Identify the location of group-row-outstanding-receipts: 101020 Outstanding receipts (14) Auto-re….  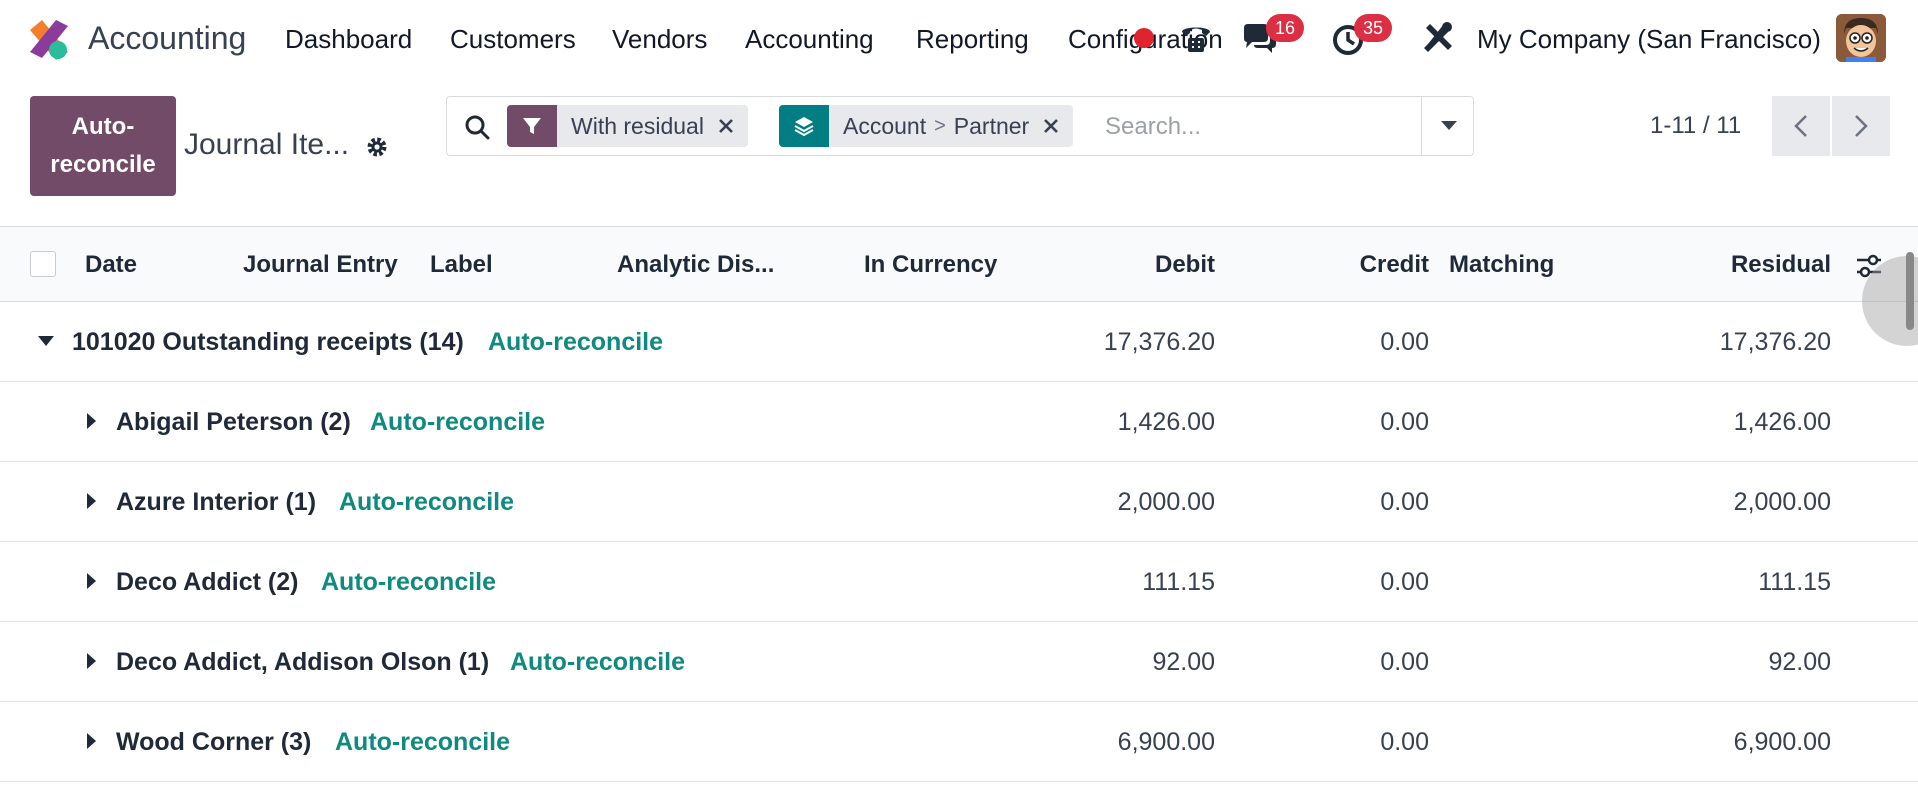
(959, 342).